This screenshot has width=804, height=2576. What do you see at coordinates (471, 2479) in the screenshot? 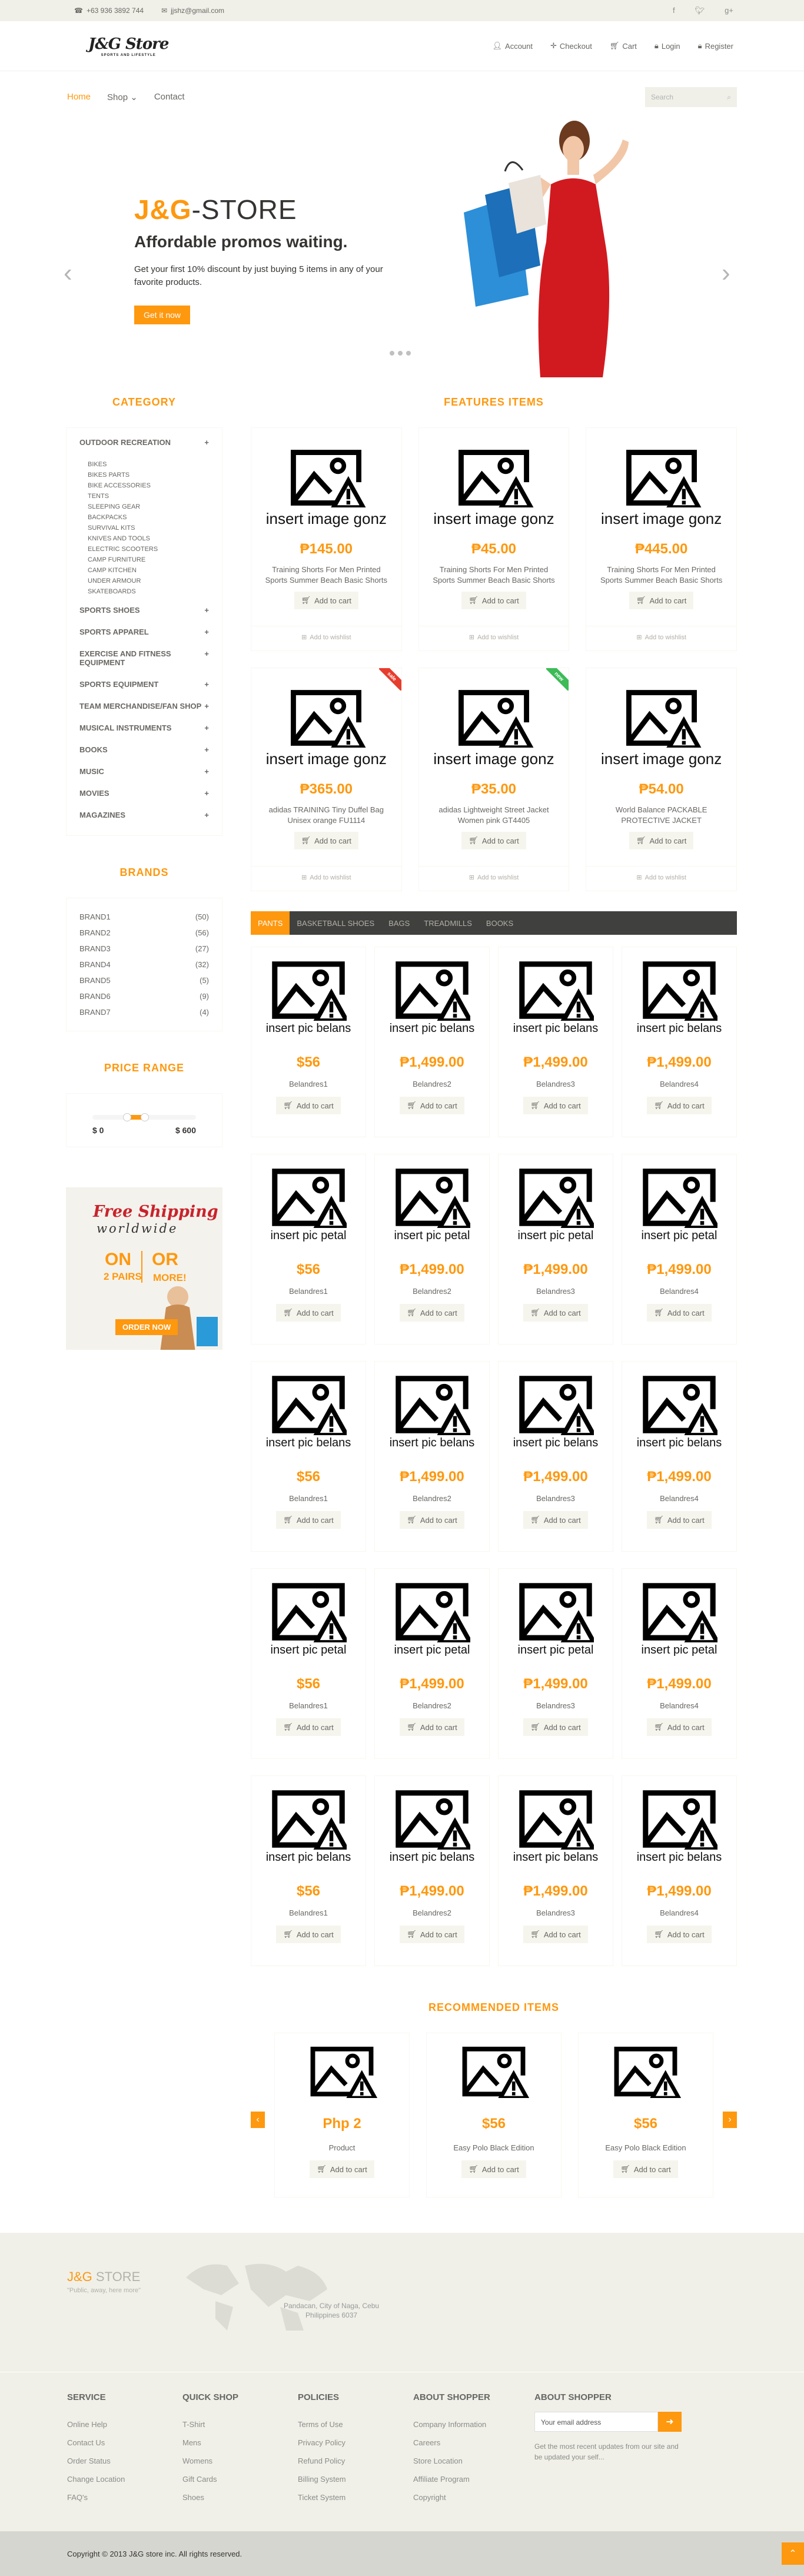
I see `footer-link: Affiliate Program` at bounding box center [471, 2479].